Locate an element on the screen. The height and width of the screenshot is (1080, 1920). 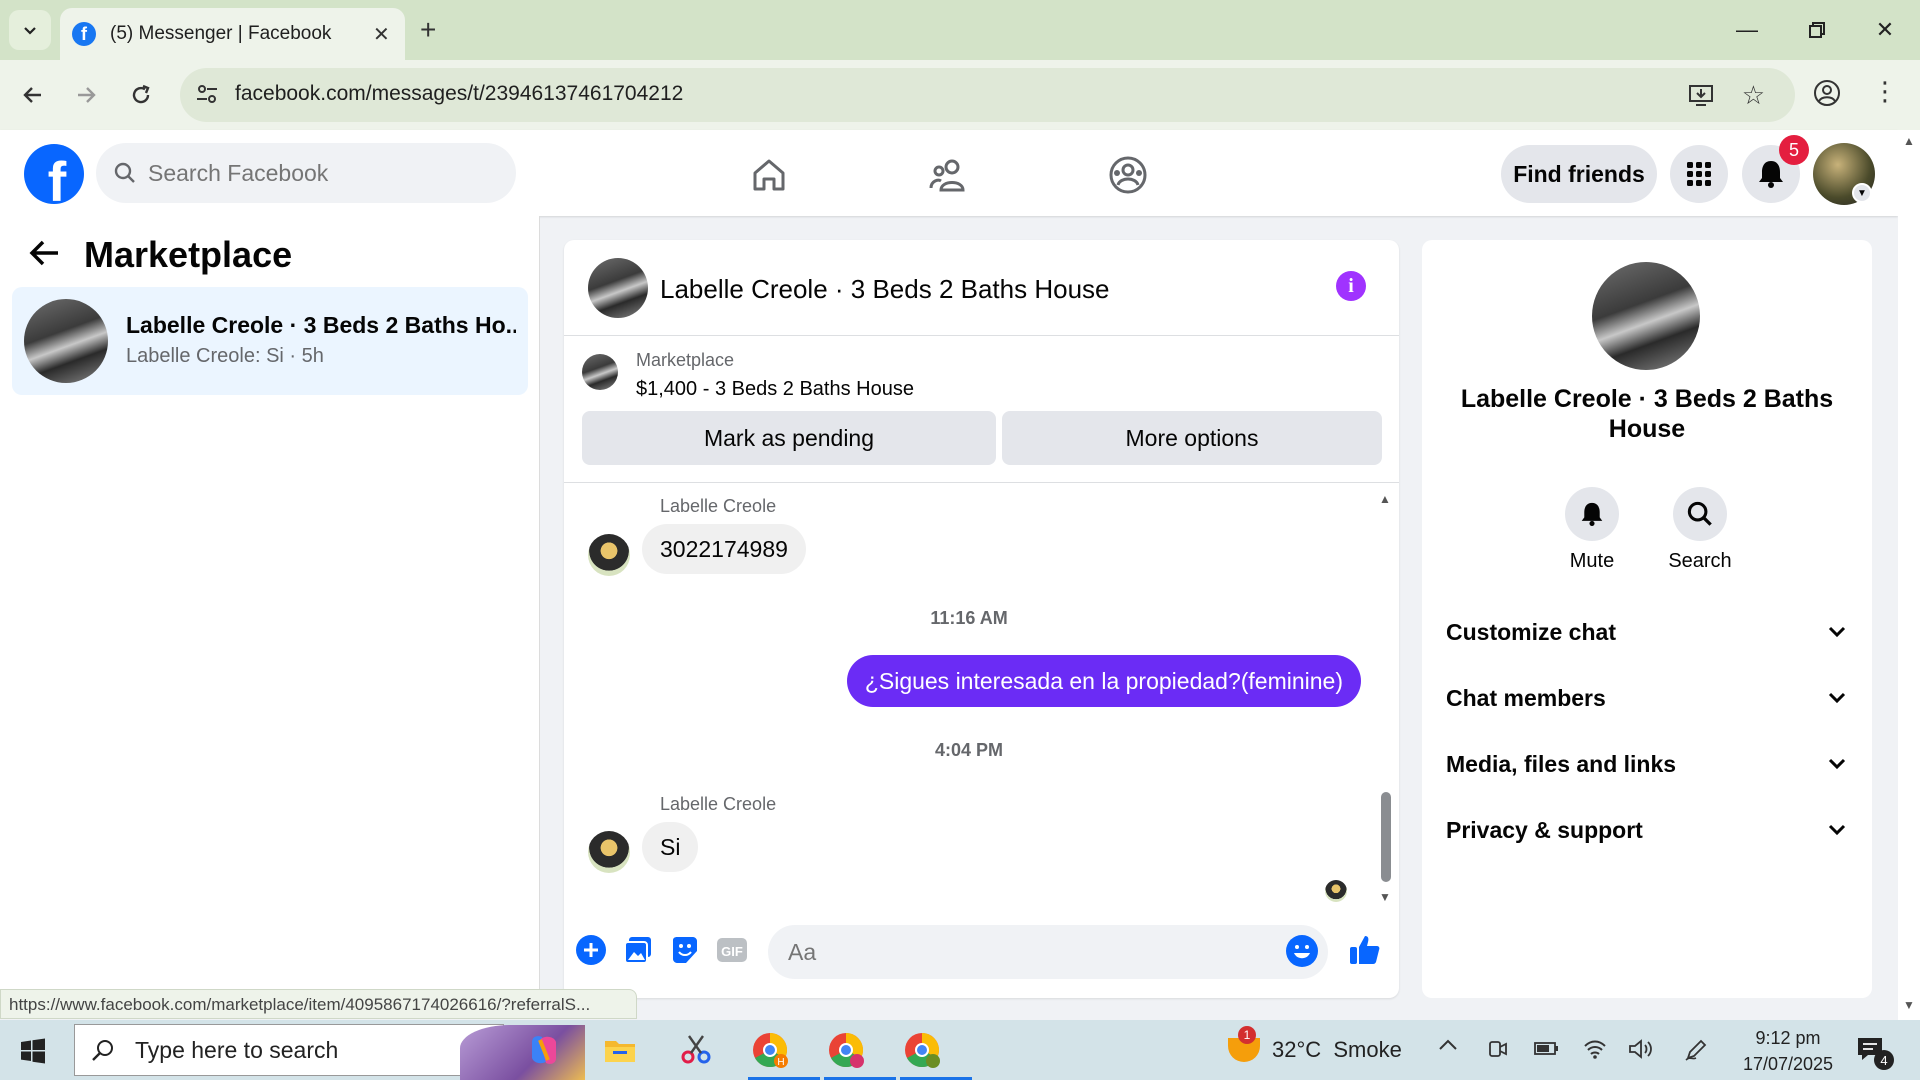
chrome-profile-h-icon: H is located at coordinates (783, 1054).